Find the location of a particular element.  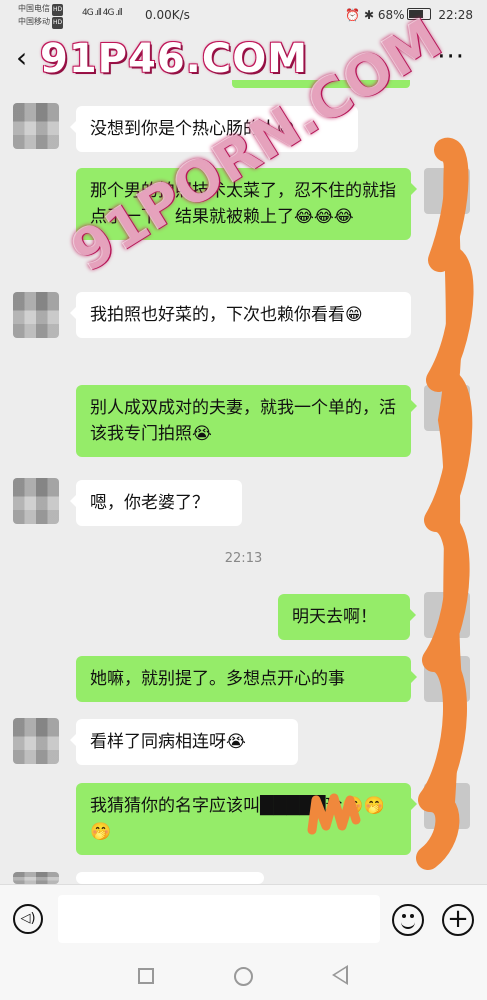

message-bubble: 看样了同病相连呀😭 is located at coordinates (184, 742).